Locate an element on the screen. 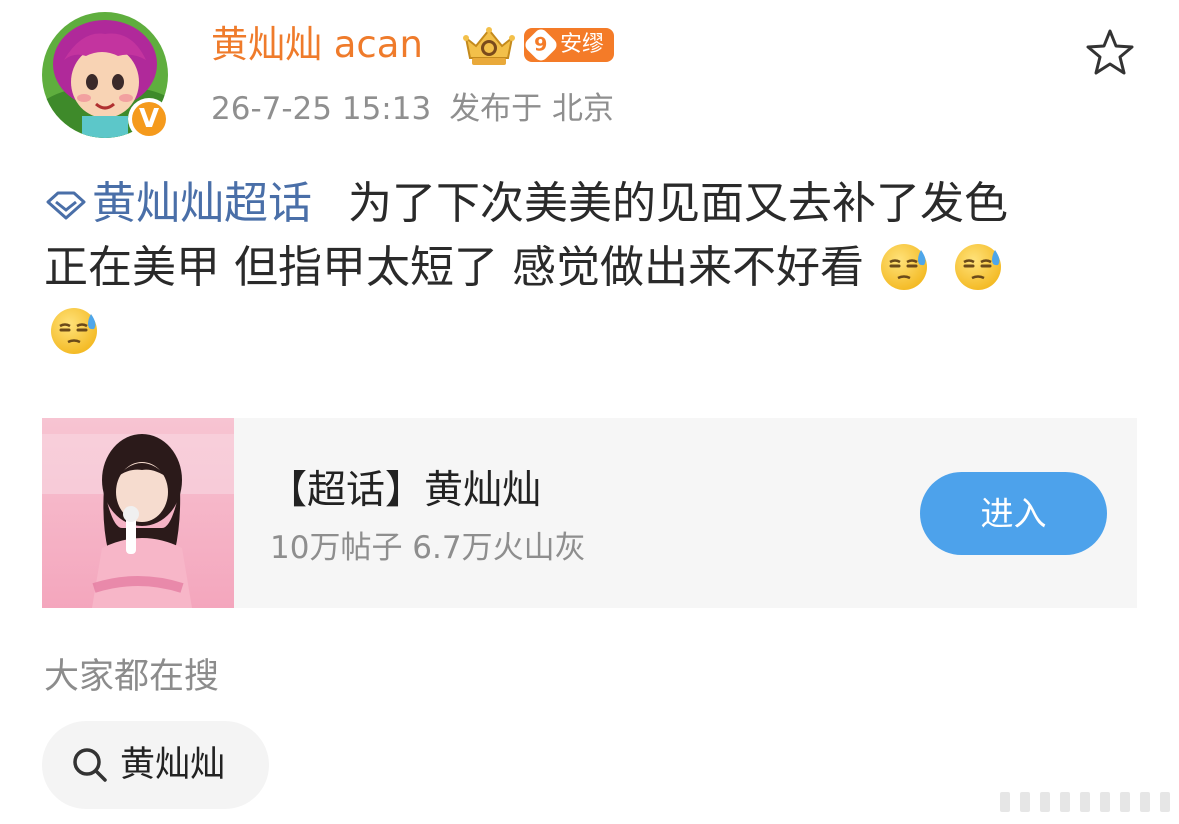 The height and width of the screenshot is (824, 1179). post-text-line1: 为了下次美美的见面又去补了发色 is located at coordinates (678, 203).